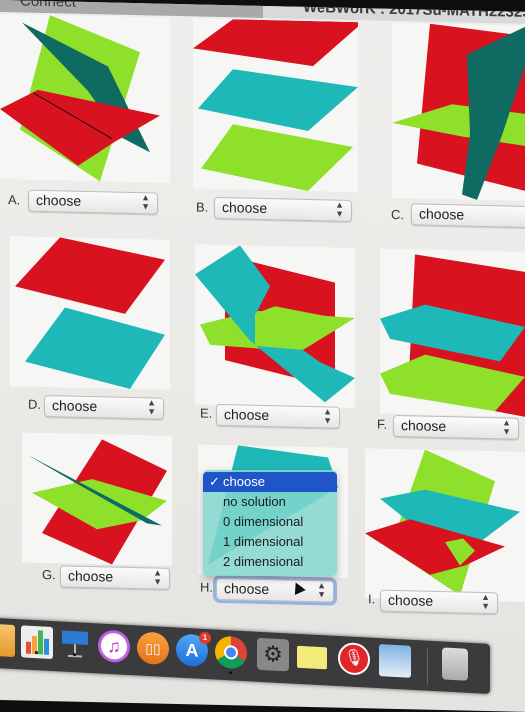 This screenshot has height=712, width=525. What do you see at coordinates (452, 335) in the screenshot?
I see `planes-figure-f` at bounding box center [452, 335].